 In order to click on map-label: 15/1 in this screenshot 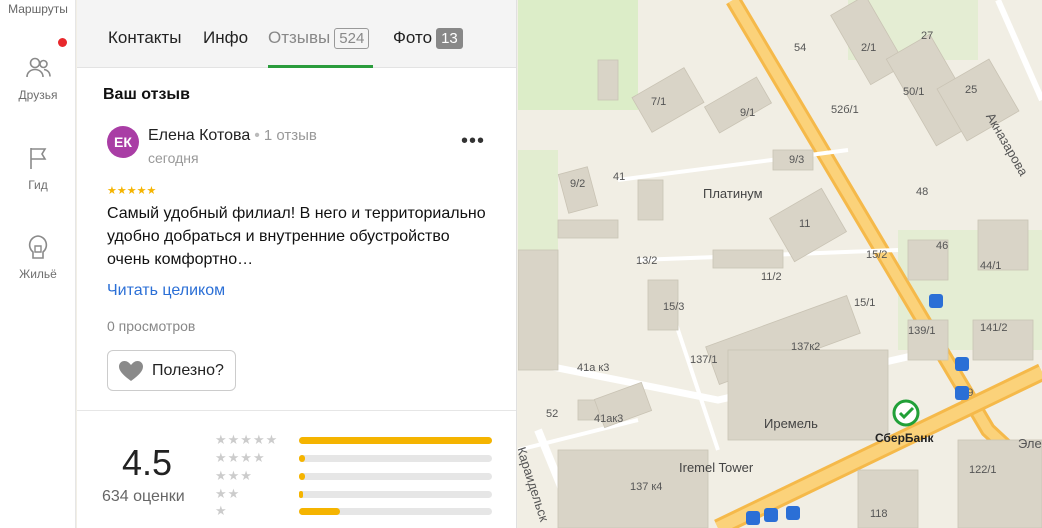, I will do `click(865, 303)`.